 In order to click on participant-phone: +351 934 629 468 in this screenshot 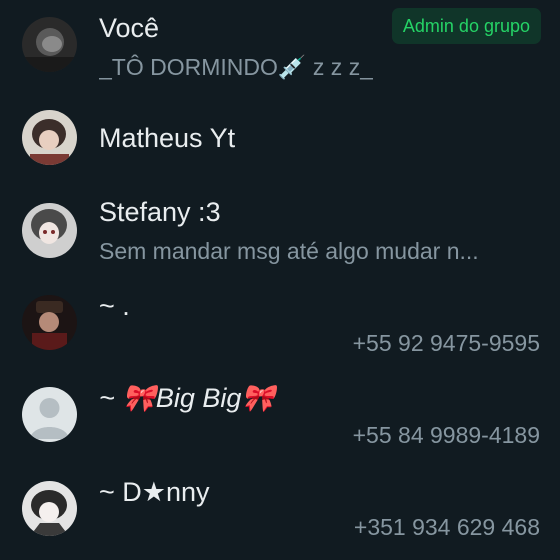, I will do `click(446, 527)`.